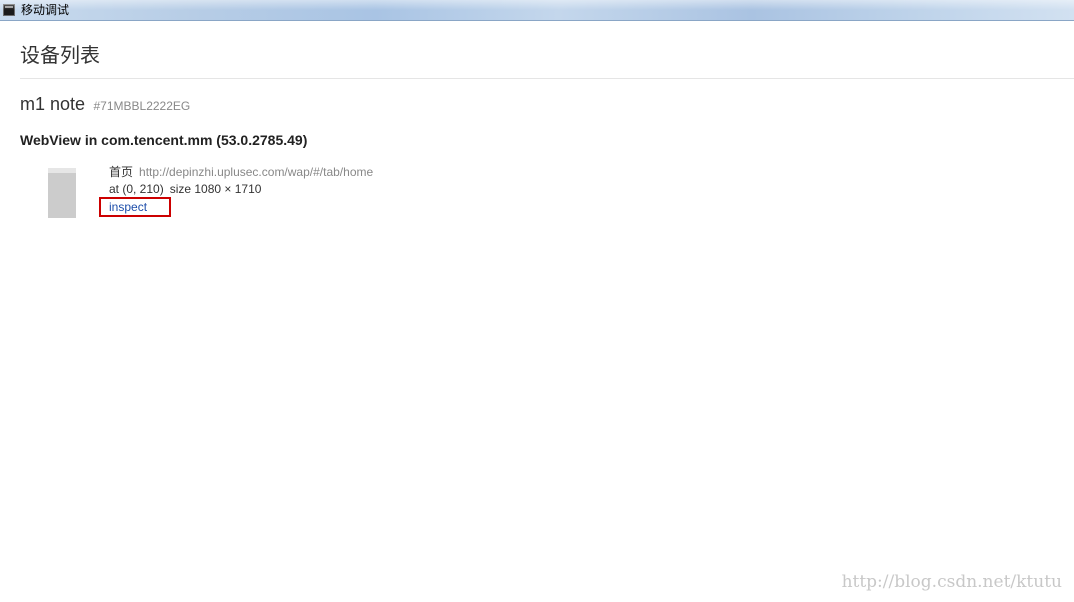  I want to click on page-title-text: 首页, so click(121, 172).